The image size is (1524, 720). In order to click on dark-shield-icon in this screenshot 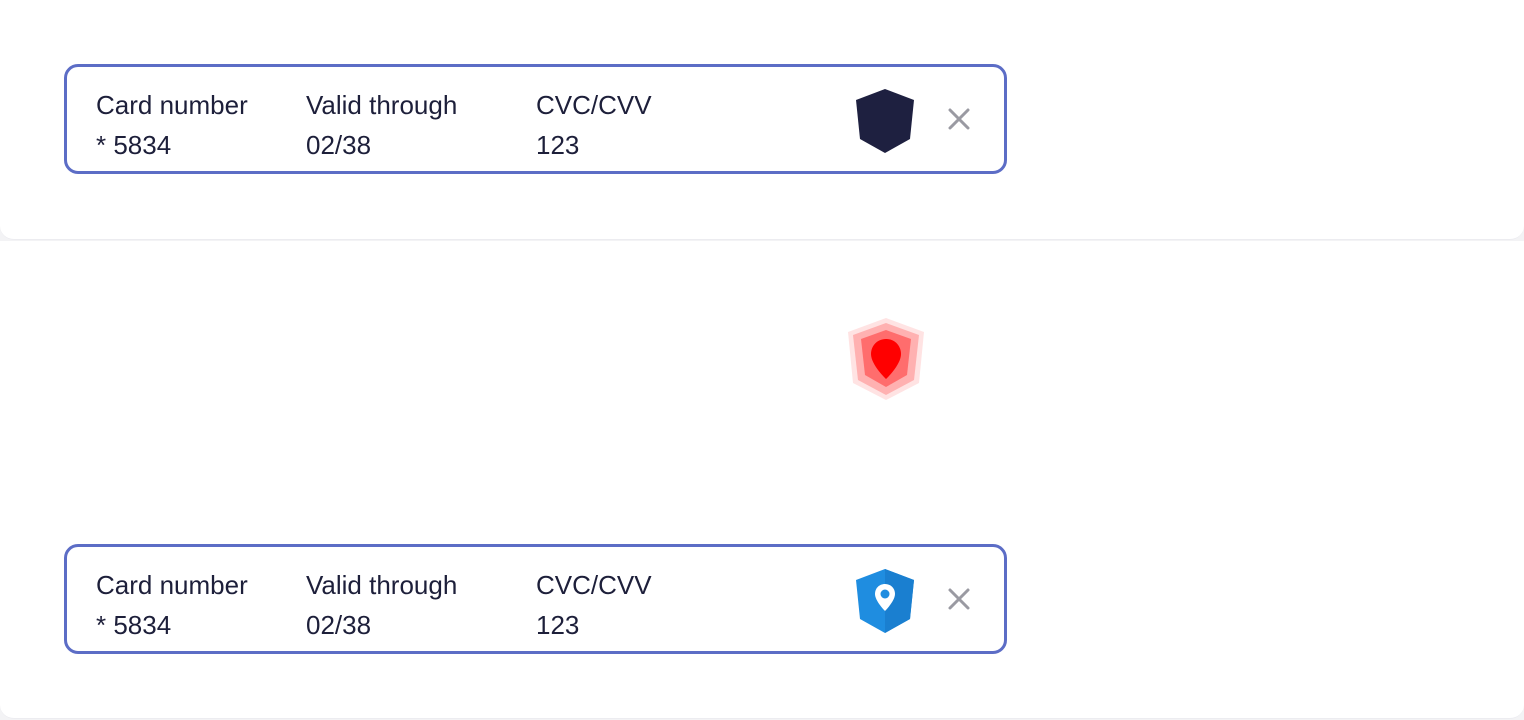, I will do `click(885, 121)`.